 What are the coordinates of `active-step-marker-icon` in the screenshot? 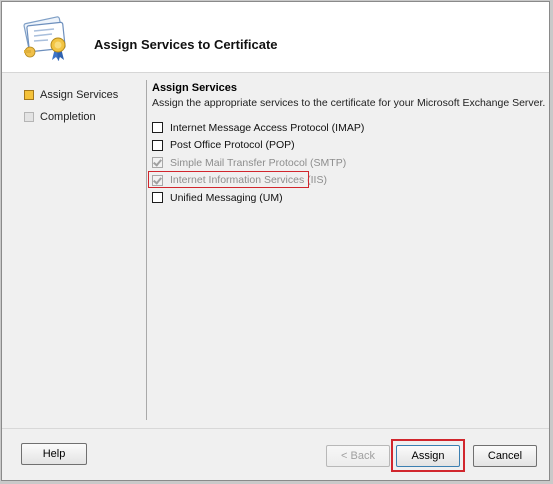 It's located at (29, 95).